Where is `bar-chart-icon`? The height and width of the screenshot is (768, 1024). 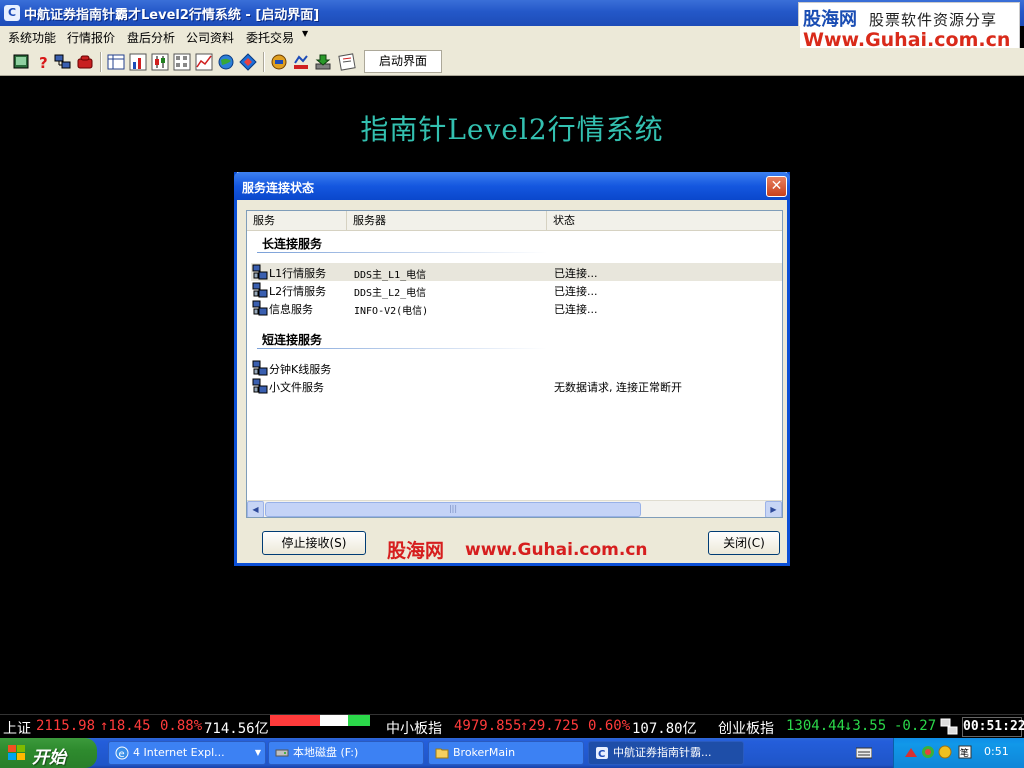
bar-chart-icon is located at coordinates (138, 62).